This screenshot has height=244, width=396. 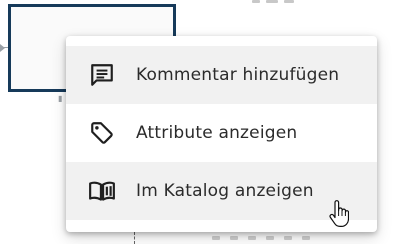 I want to click on menu-item-label: Im Katalog anzeigen, so click(x=225, y=191).